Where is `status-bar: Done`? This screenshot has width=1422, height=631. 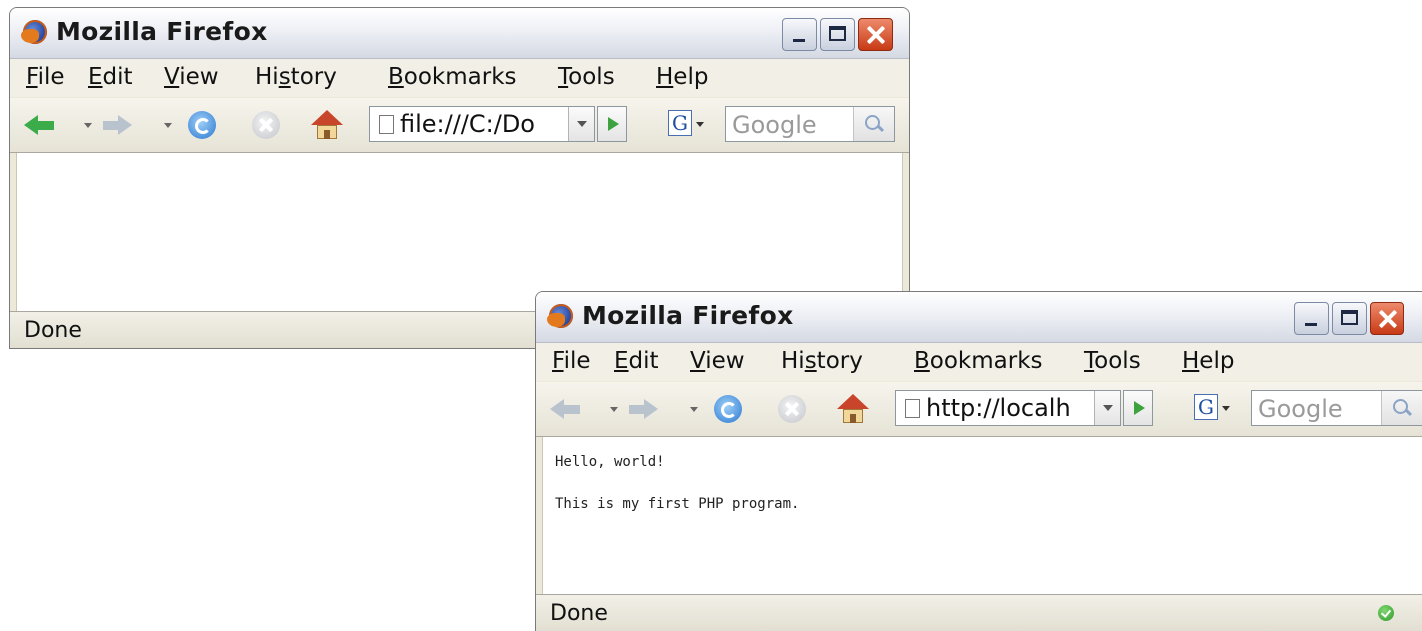
status-bar: Done is located at coordinates (979, 612).